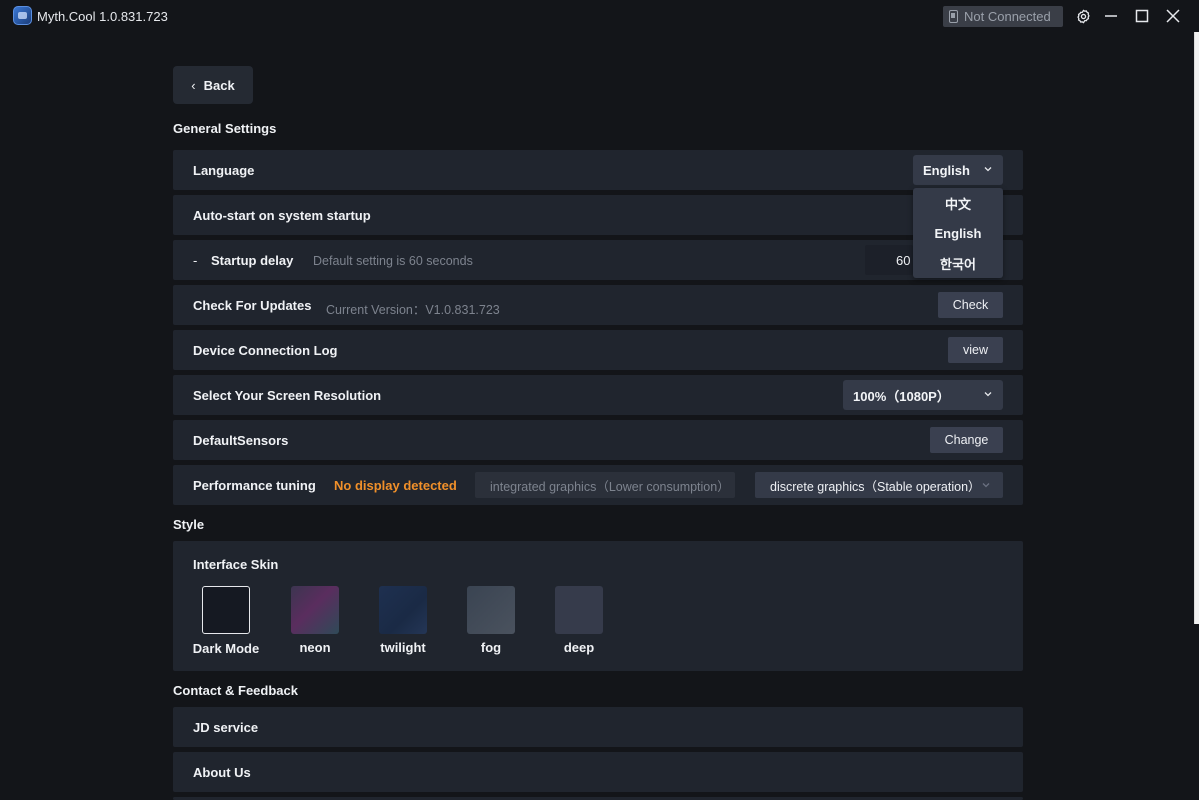 The image size is (1199, 800). What do you see at coordinates (393, 261) in the screenshot?
I see `startup-delay-hint: Default setting is 60 seconds` at bounding box center [393, 261].